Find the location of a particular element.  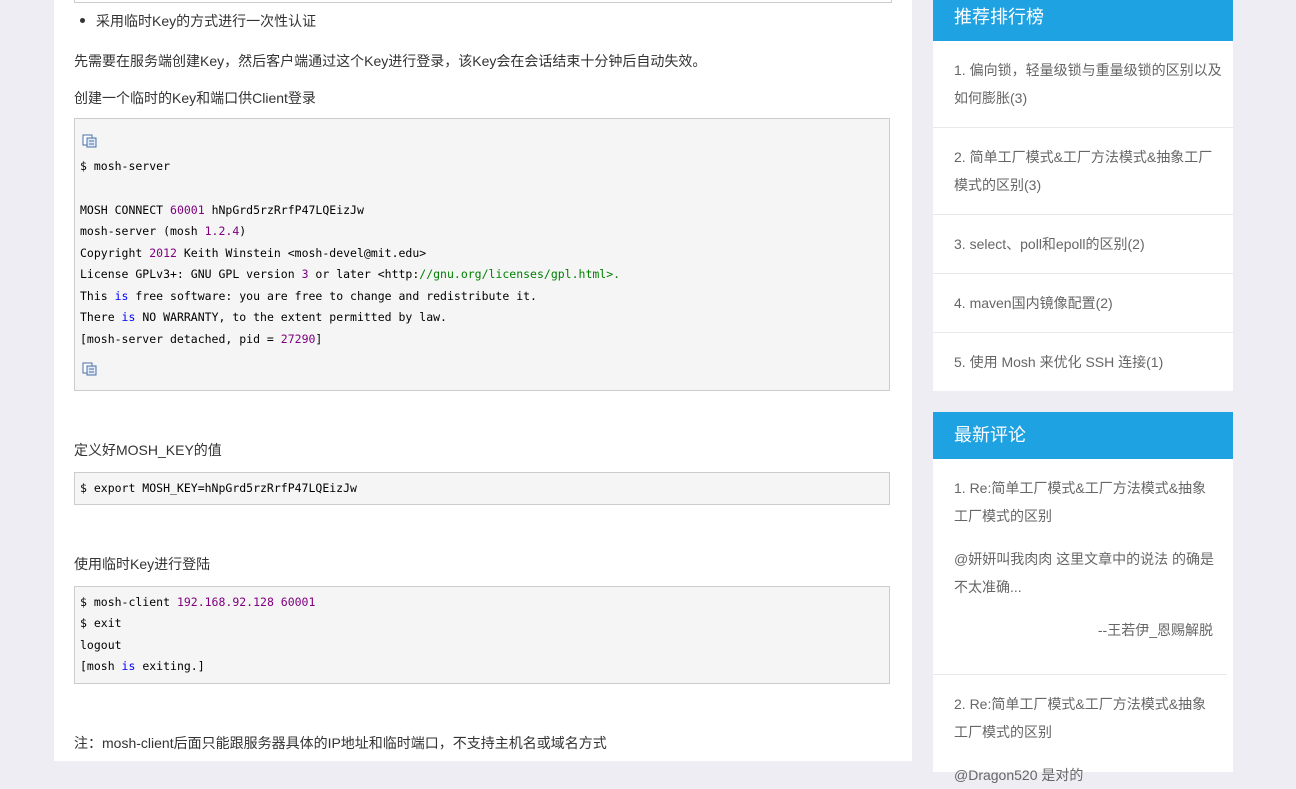

rank-item: 5. 使用 Mosh 来优化 SSH 连接(1) is located at coordinates (1083, 362).